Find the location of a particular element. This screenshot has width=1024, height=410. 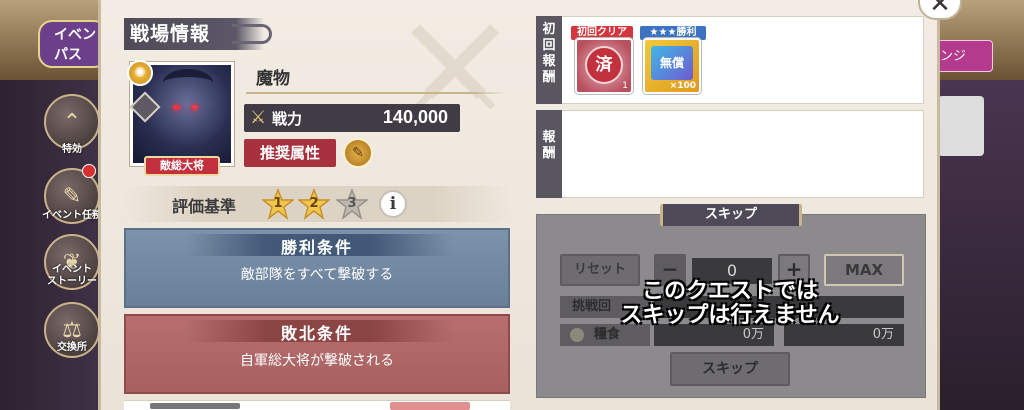

food-icon is located at coordinates (577, 335).